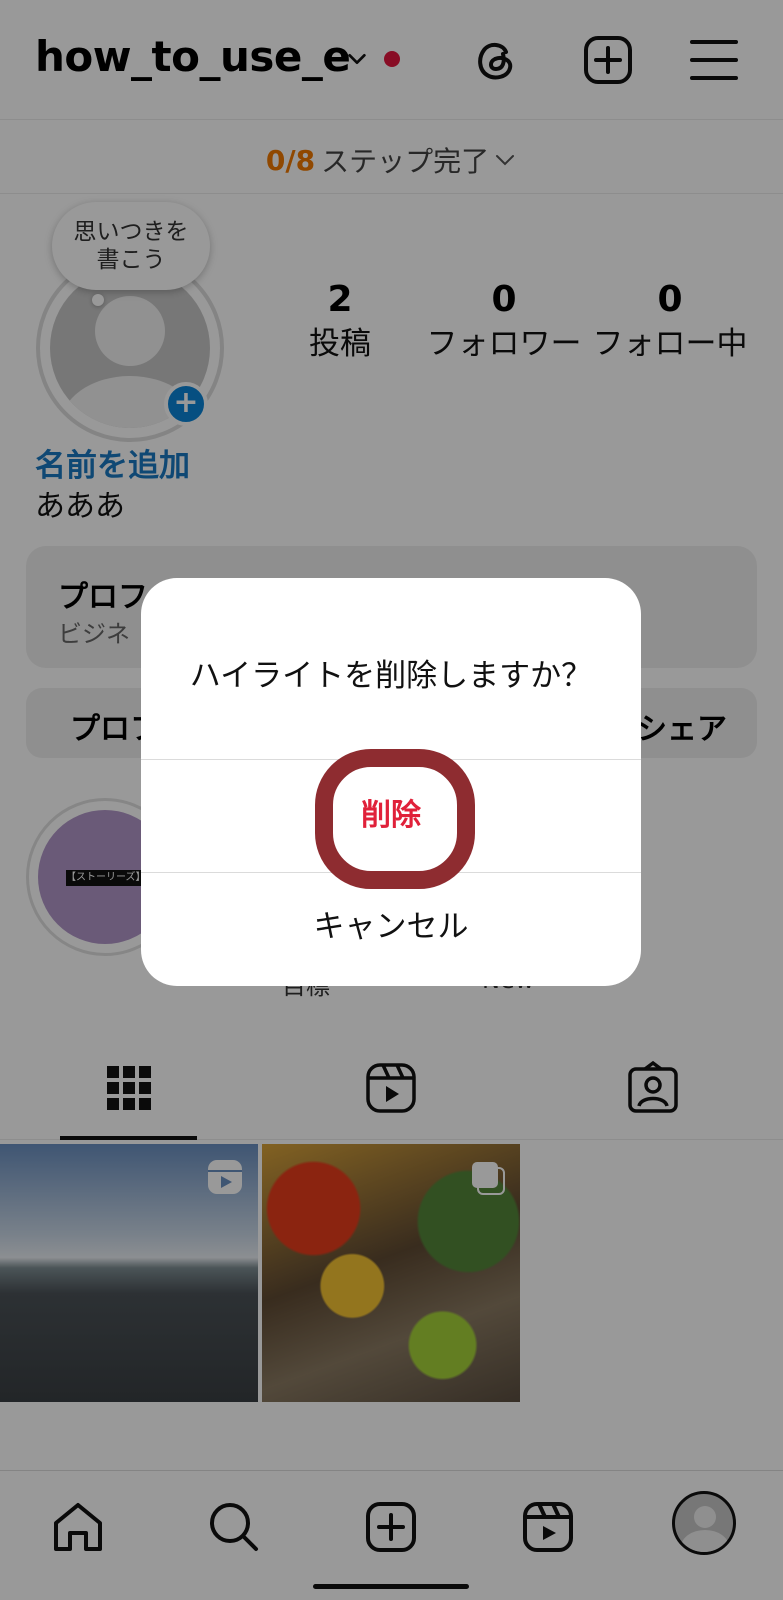 Image resolution: width=783 pixels, height=1600 pixels. What do you see at coordinates (391, 929) in the screenshot?
I see `cancel-button: キャンセル` at bounding box center [391, 929].